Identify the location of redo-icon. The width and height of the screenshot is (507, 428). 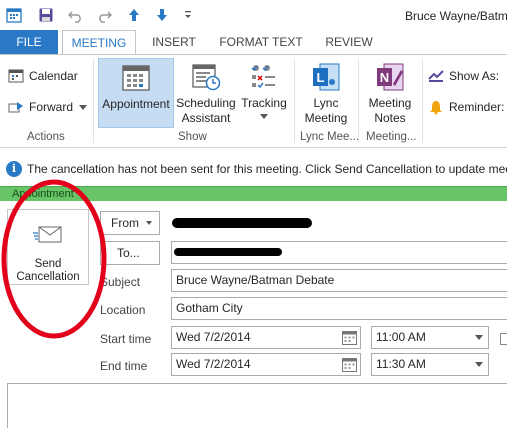
(104, 15).